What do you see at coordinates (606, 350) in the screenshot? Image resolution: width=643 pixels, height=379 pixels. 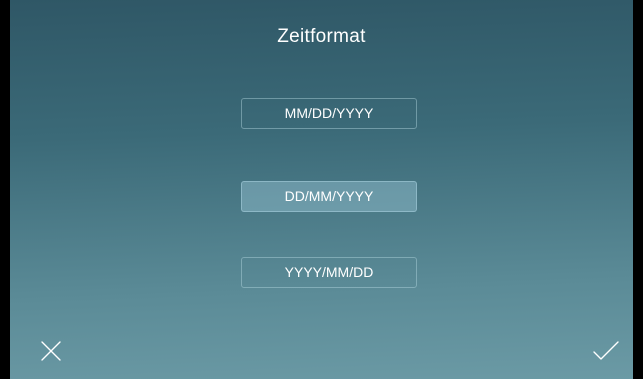 I see `checkmark-icon` at bounding box center [606, 350].